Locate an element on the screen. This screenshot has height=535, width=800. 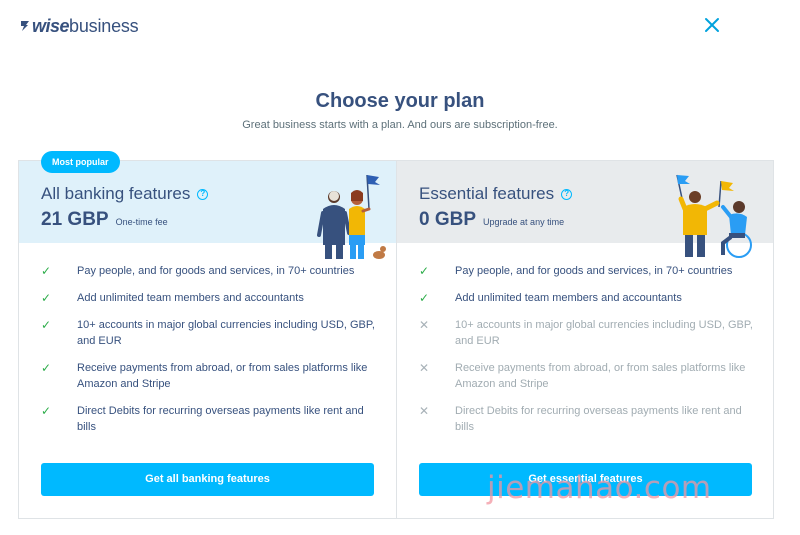
plan-title: Essential features ? is located at coordinates (496, 194).